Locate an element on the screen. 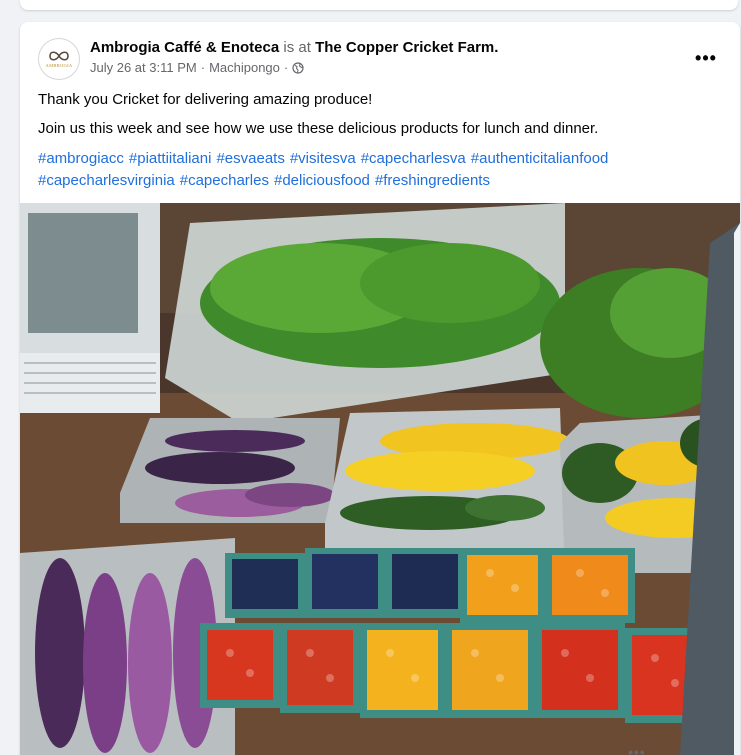 This screenshot has width=741, height=755. hashtag-link: #visitesva is located at coordinates (323, 158).